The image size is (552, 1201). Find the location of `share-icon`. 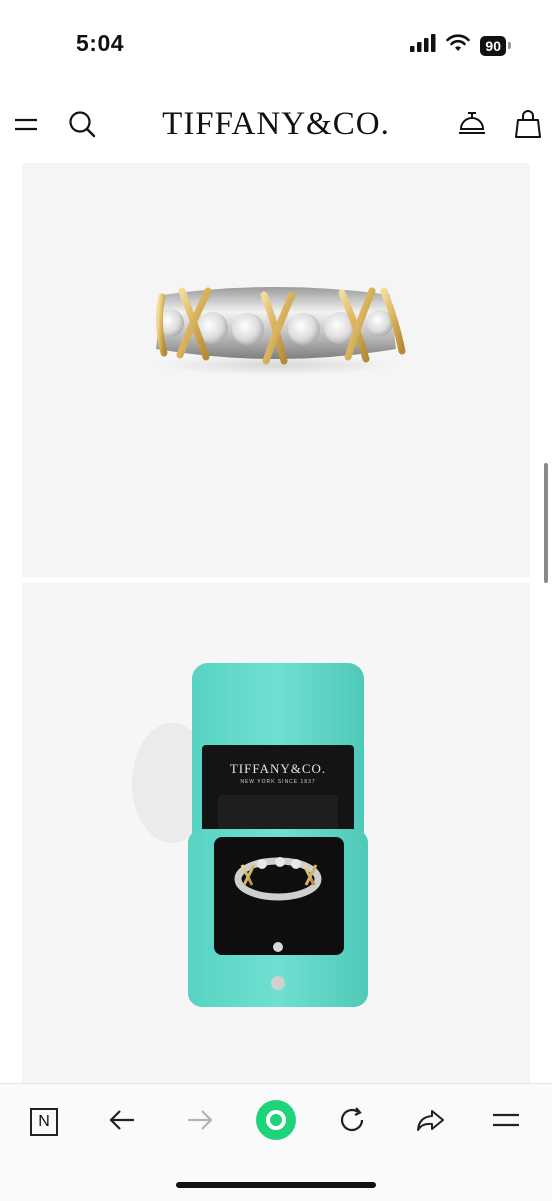

share-icon is located at coordinates (430, 1122).